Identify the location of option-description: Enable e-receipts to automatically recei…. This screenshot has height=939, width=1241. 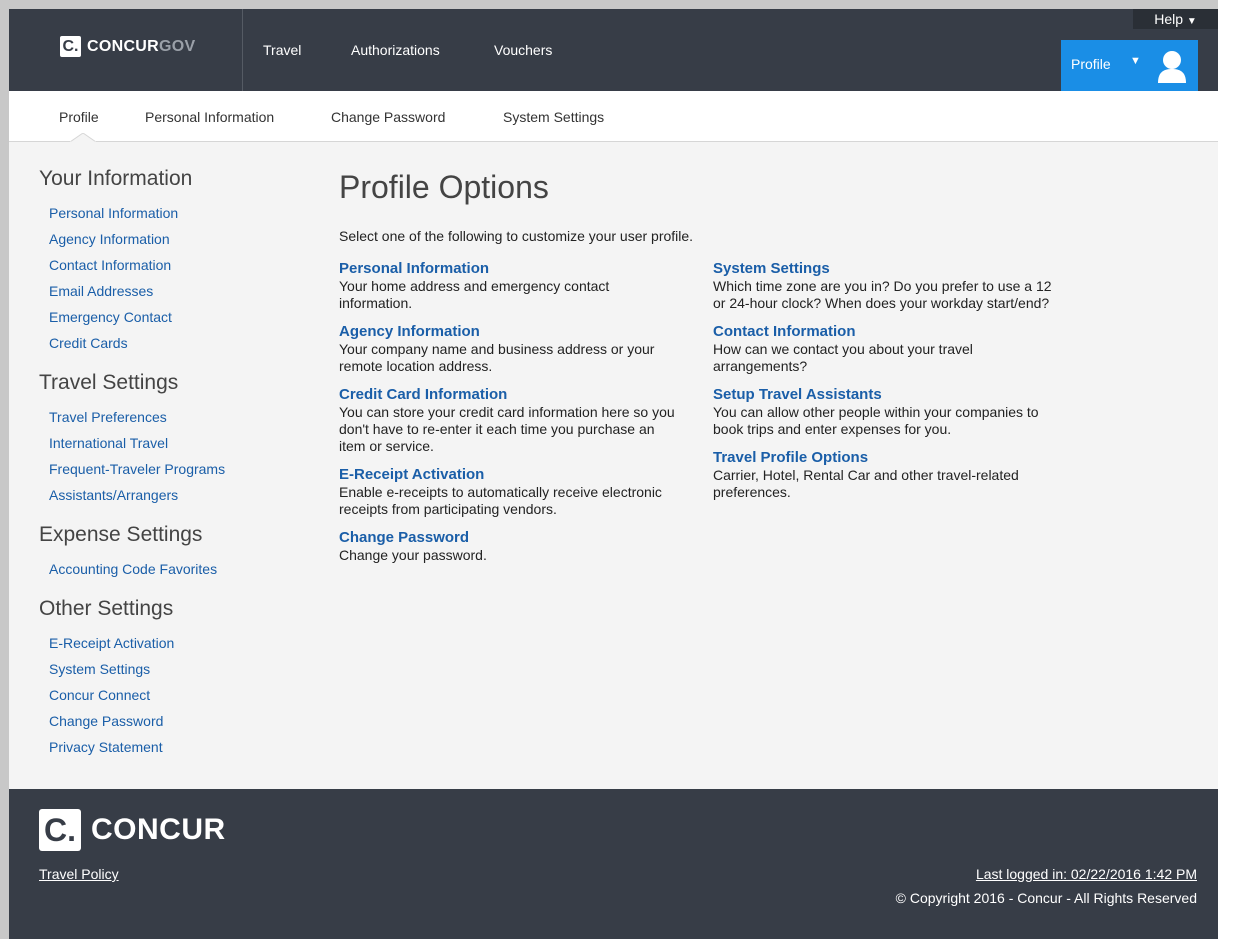
(500, 500).